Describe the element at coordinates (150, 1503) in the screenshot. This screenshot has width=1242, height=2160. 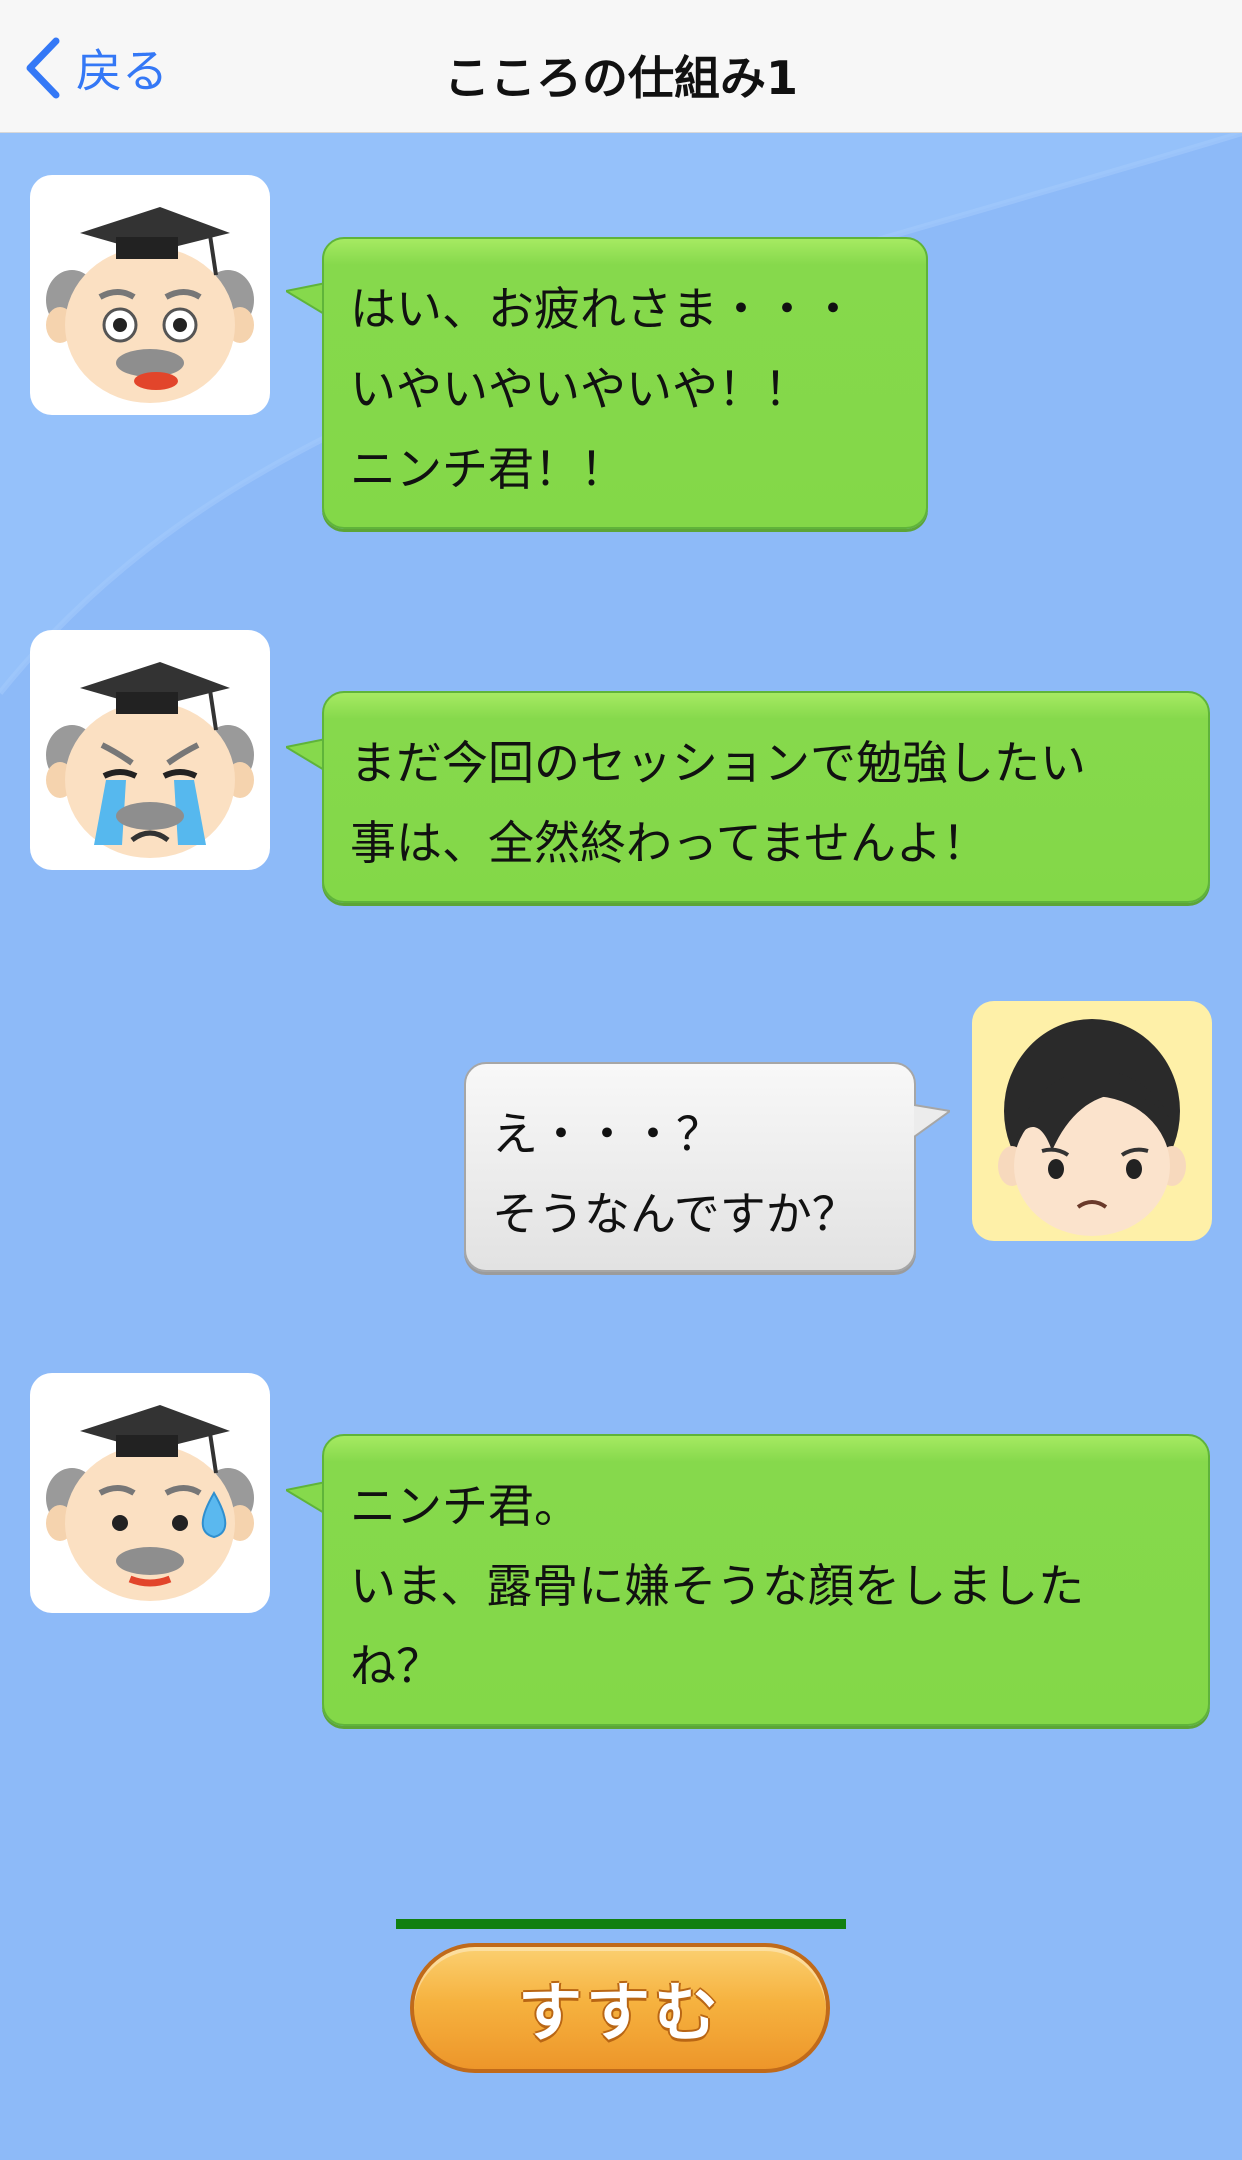
I see `professor-sweating-icon` at that location.